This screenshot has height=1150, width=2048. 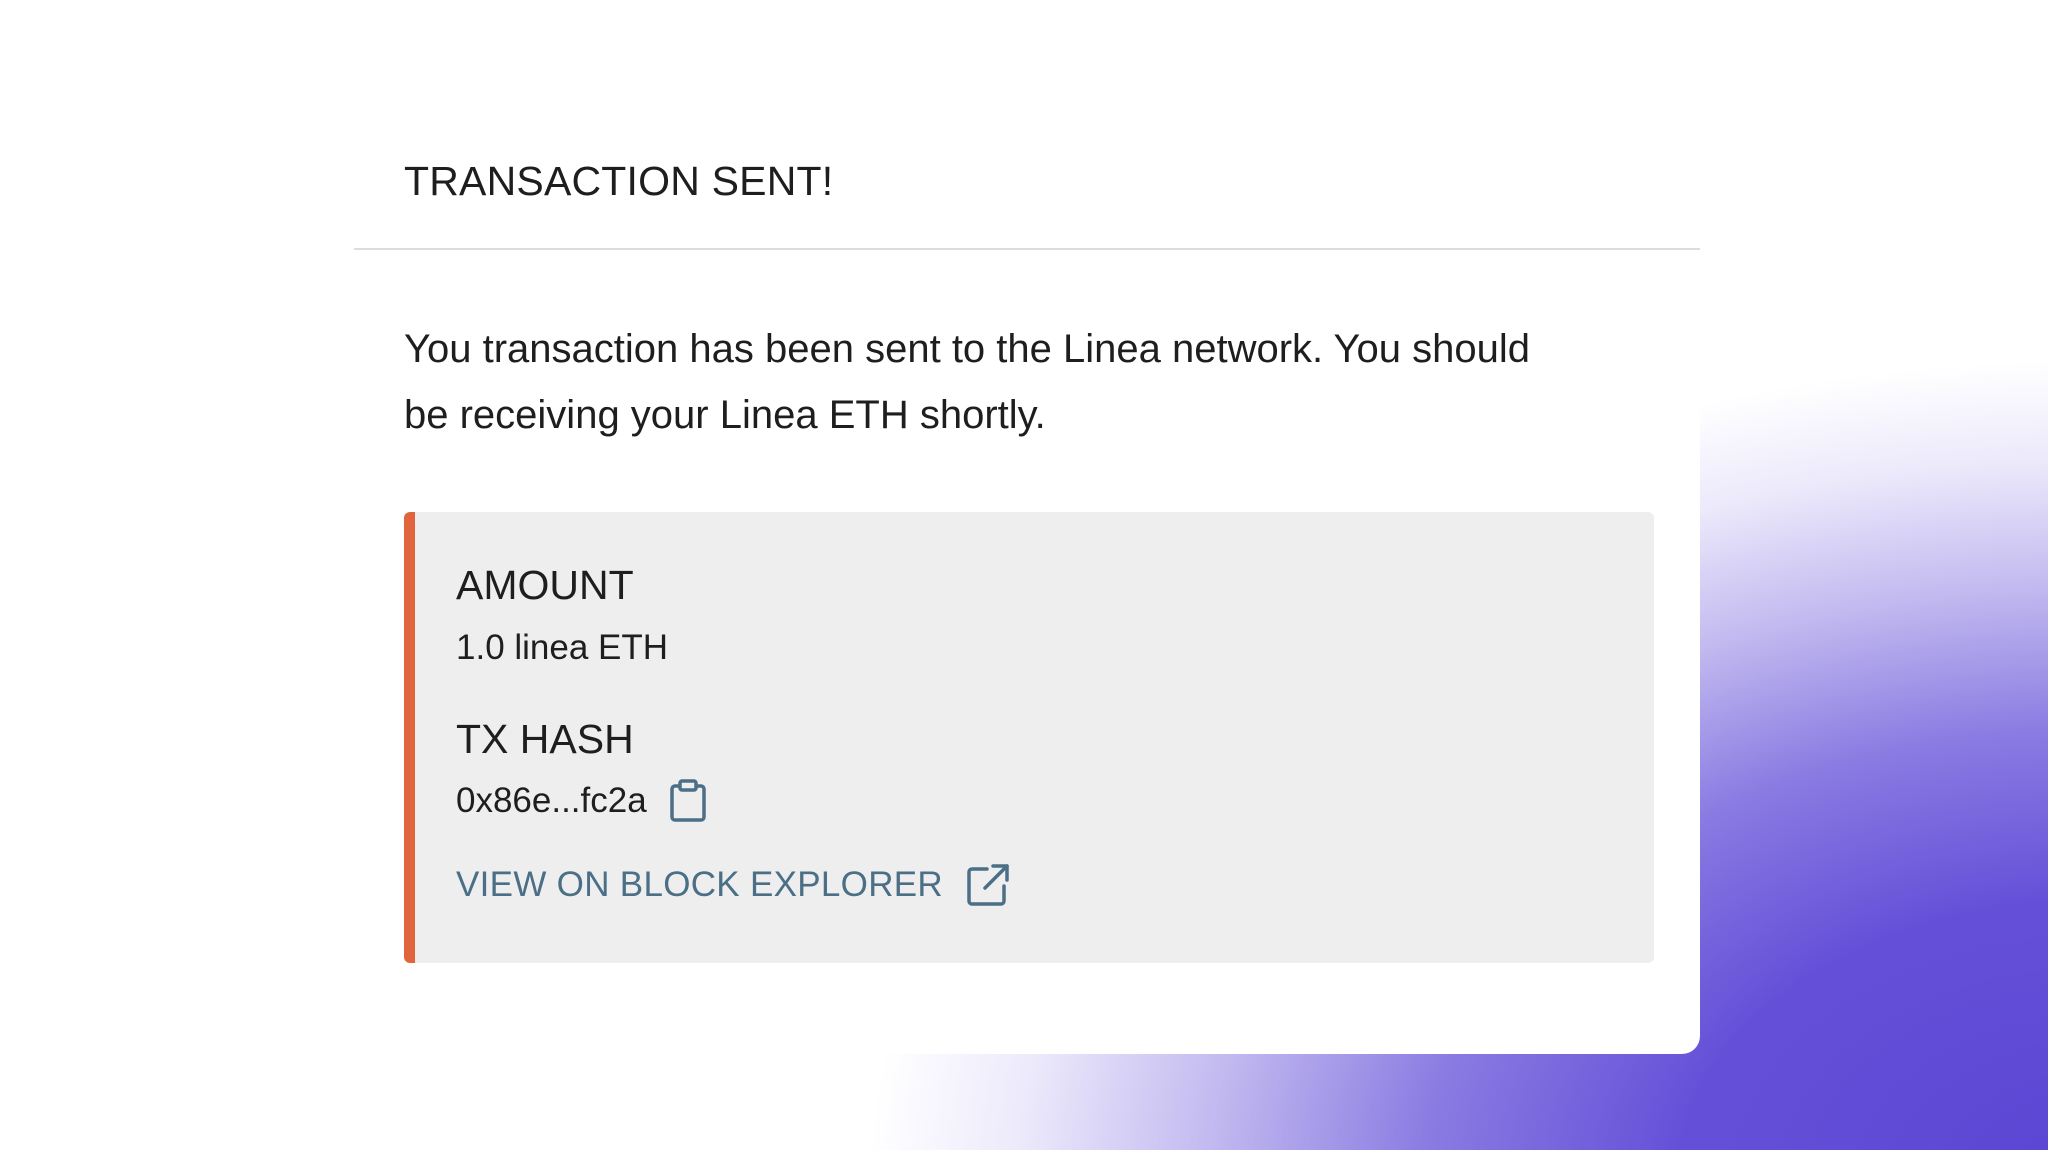 What do you see at coordinates (545, 585) in the screenshot?
I see `amount-label: AMOUNT` at bounding box center [545, 585].